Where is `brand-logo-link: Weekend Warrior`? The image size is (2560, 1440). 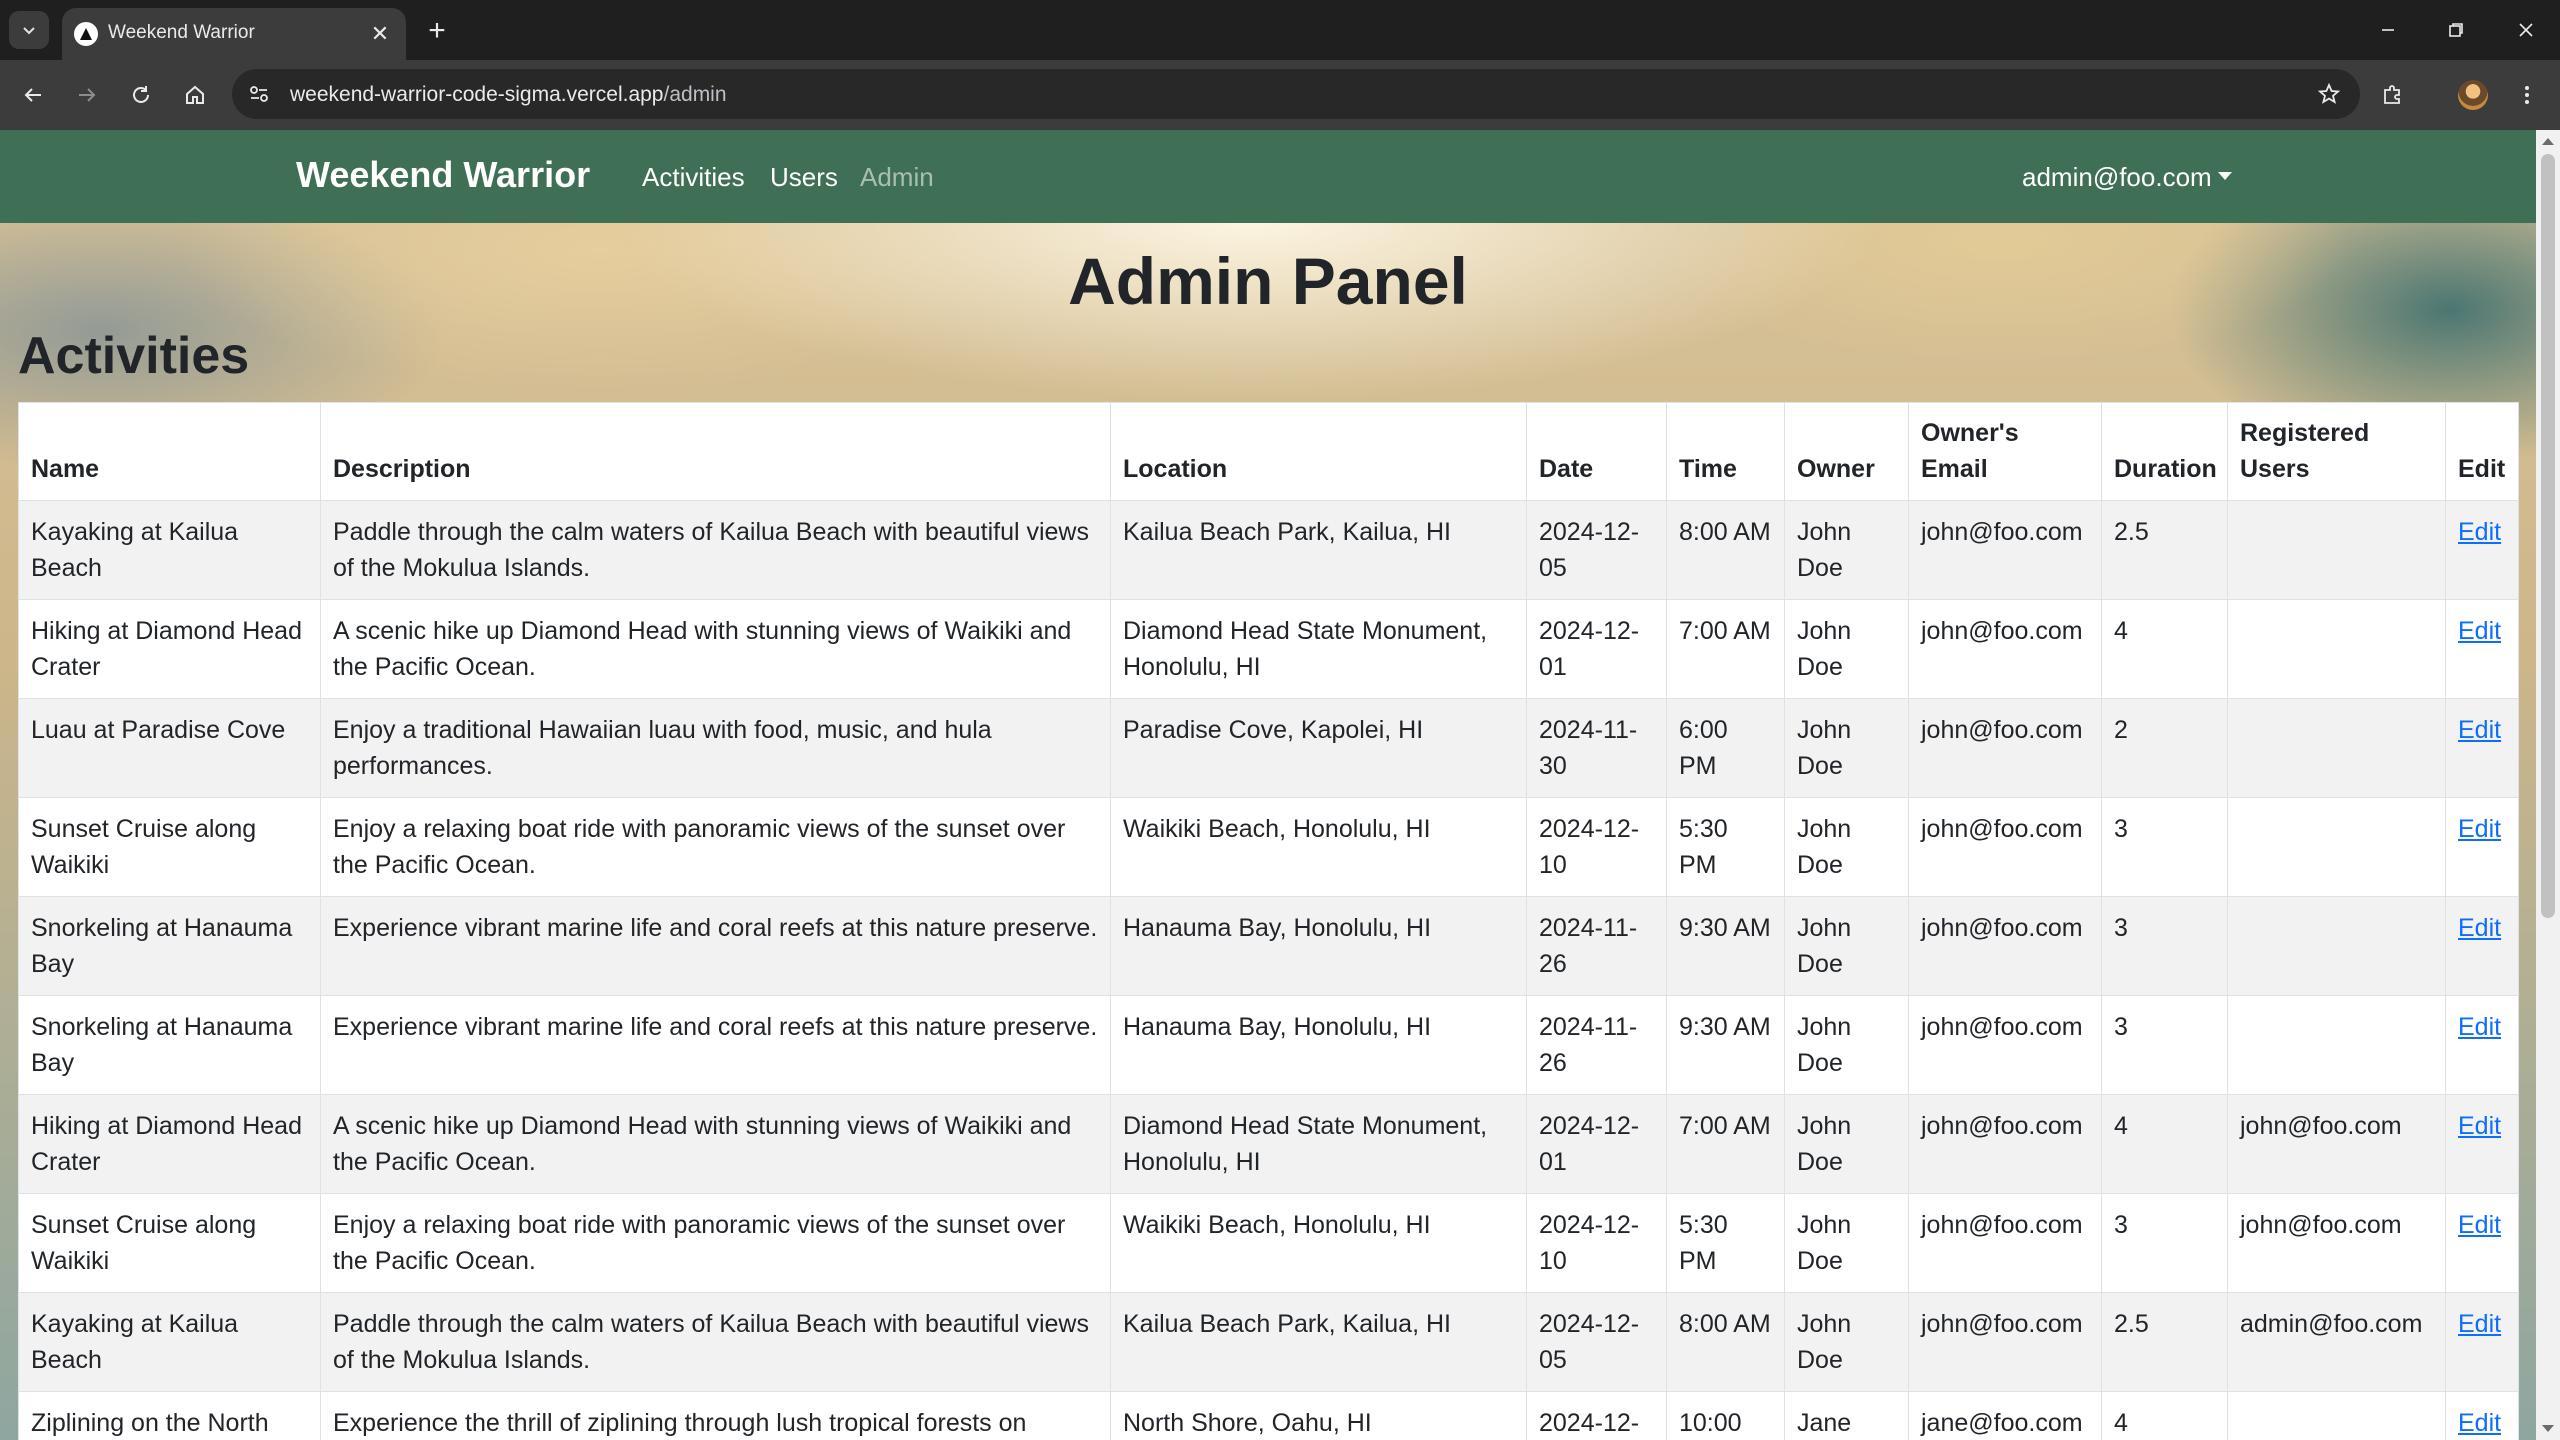
brand-logo-link: Weekend Warrior is located at coordinates (443, 175).